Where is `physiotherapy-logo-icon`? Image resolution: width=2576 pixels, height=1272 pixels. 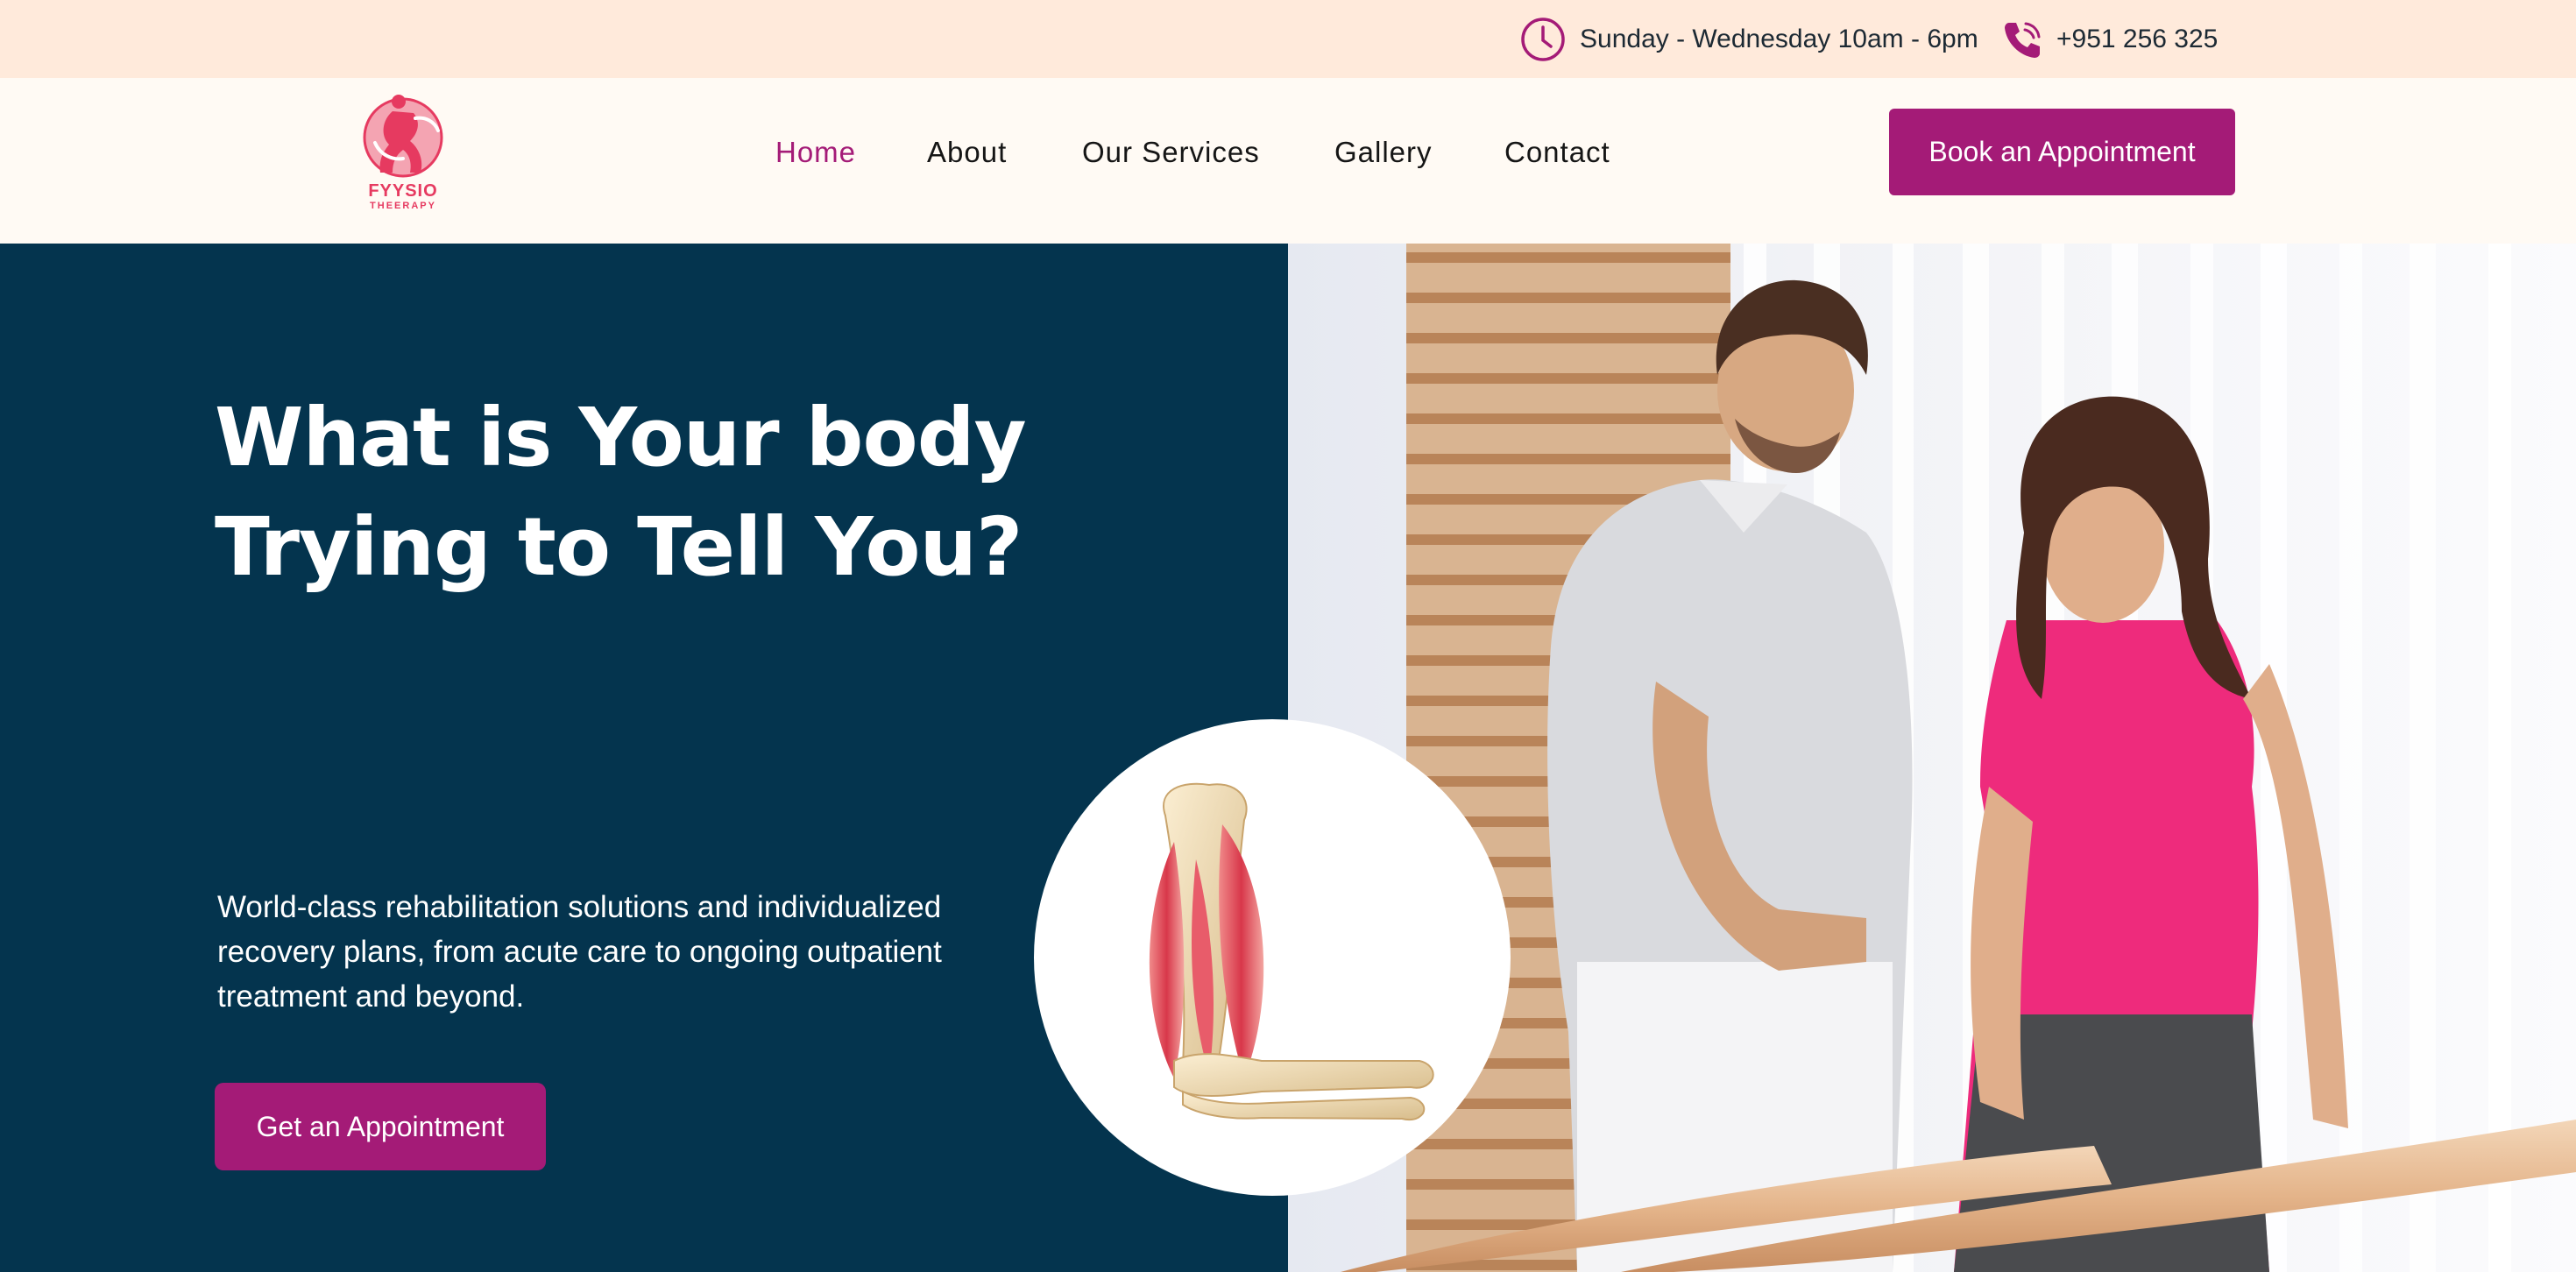
physiotherapy-logo-icon is located at coordinates (403, 137).